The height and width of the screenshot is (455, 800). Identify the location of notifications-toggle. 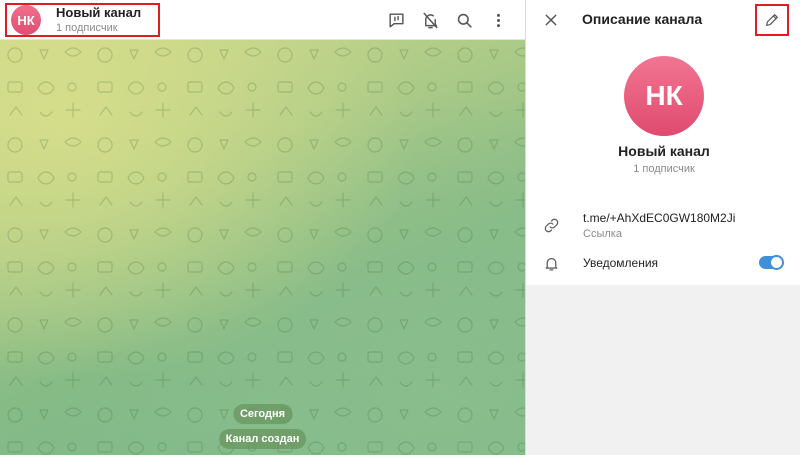
(771, 262).